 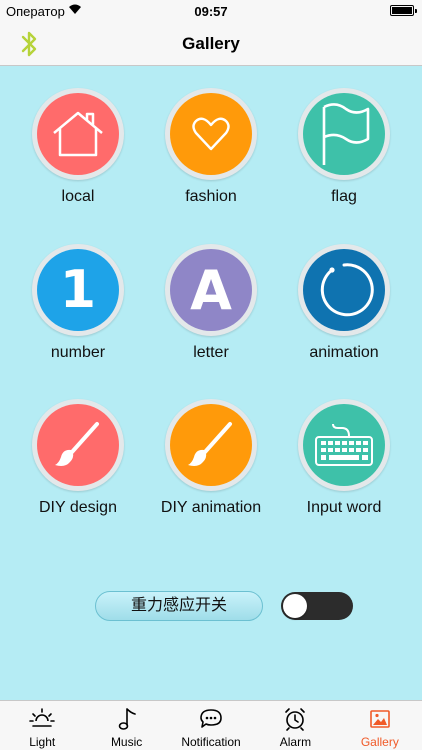 I want to click on tile-fashion: fashion, so click(x=210, y=158).